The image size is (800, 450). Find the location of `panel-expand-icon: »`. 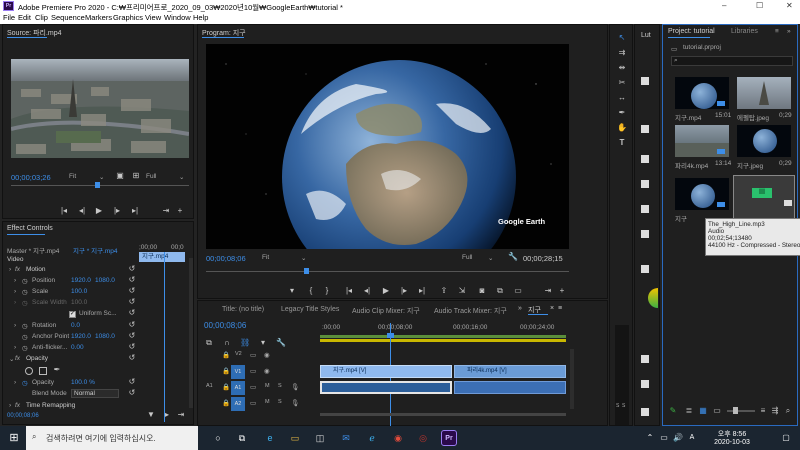

panel-expand-icon: » is located at coordinates (789, 31).